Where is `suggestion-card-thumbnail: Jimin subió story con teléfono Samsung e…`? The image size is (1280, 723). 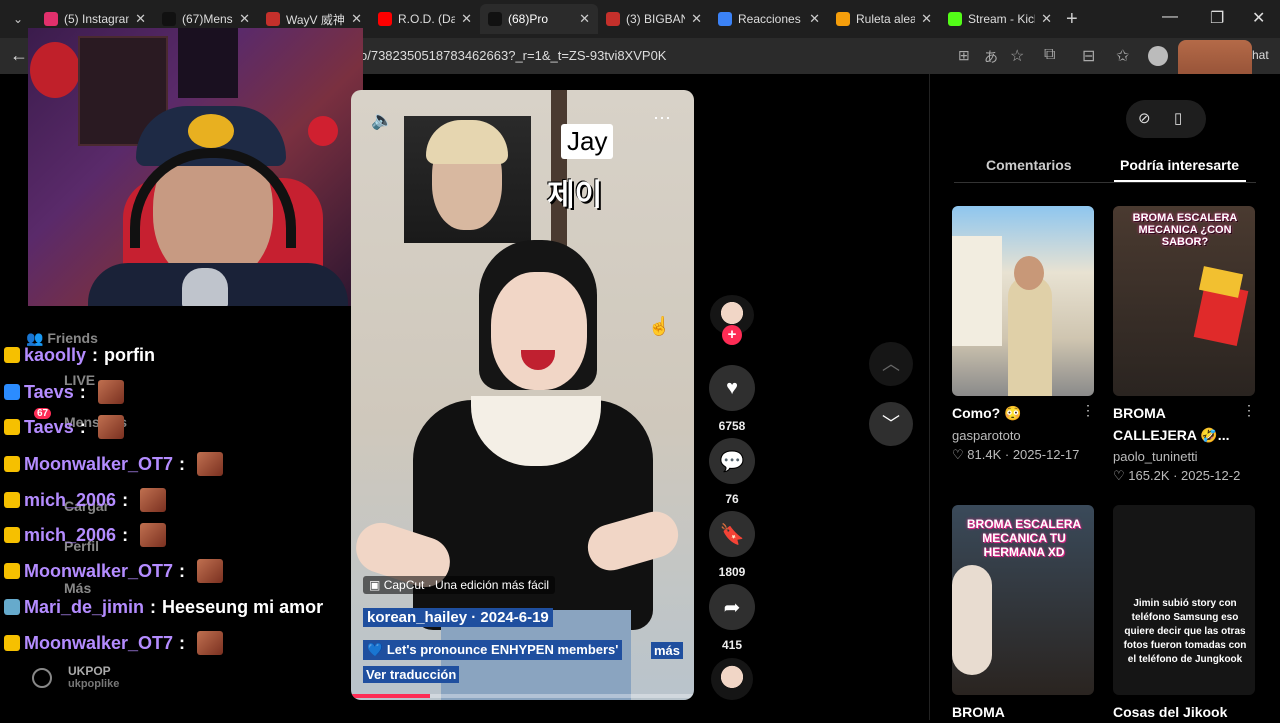
suggestion-card-thumbnail: Jimin subió story con teléfono Samsung e… is located at coordinates (1184, 600).